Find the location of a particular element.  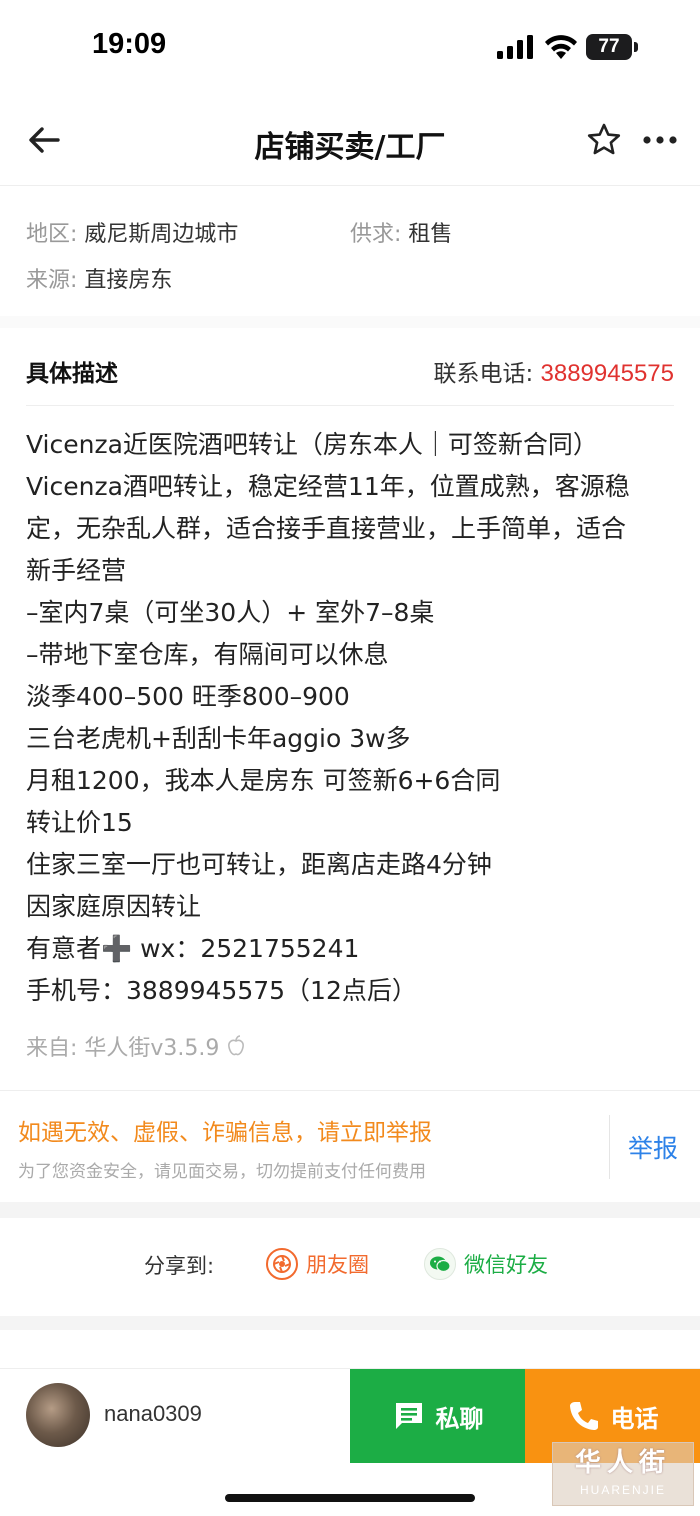

call-label: 电话 is located at coordinates (634, 1418).